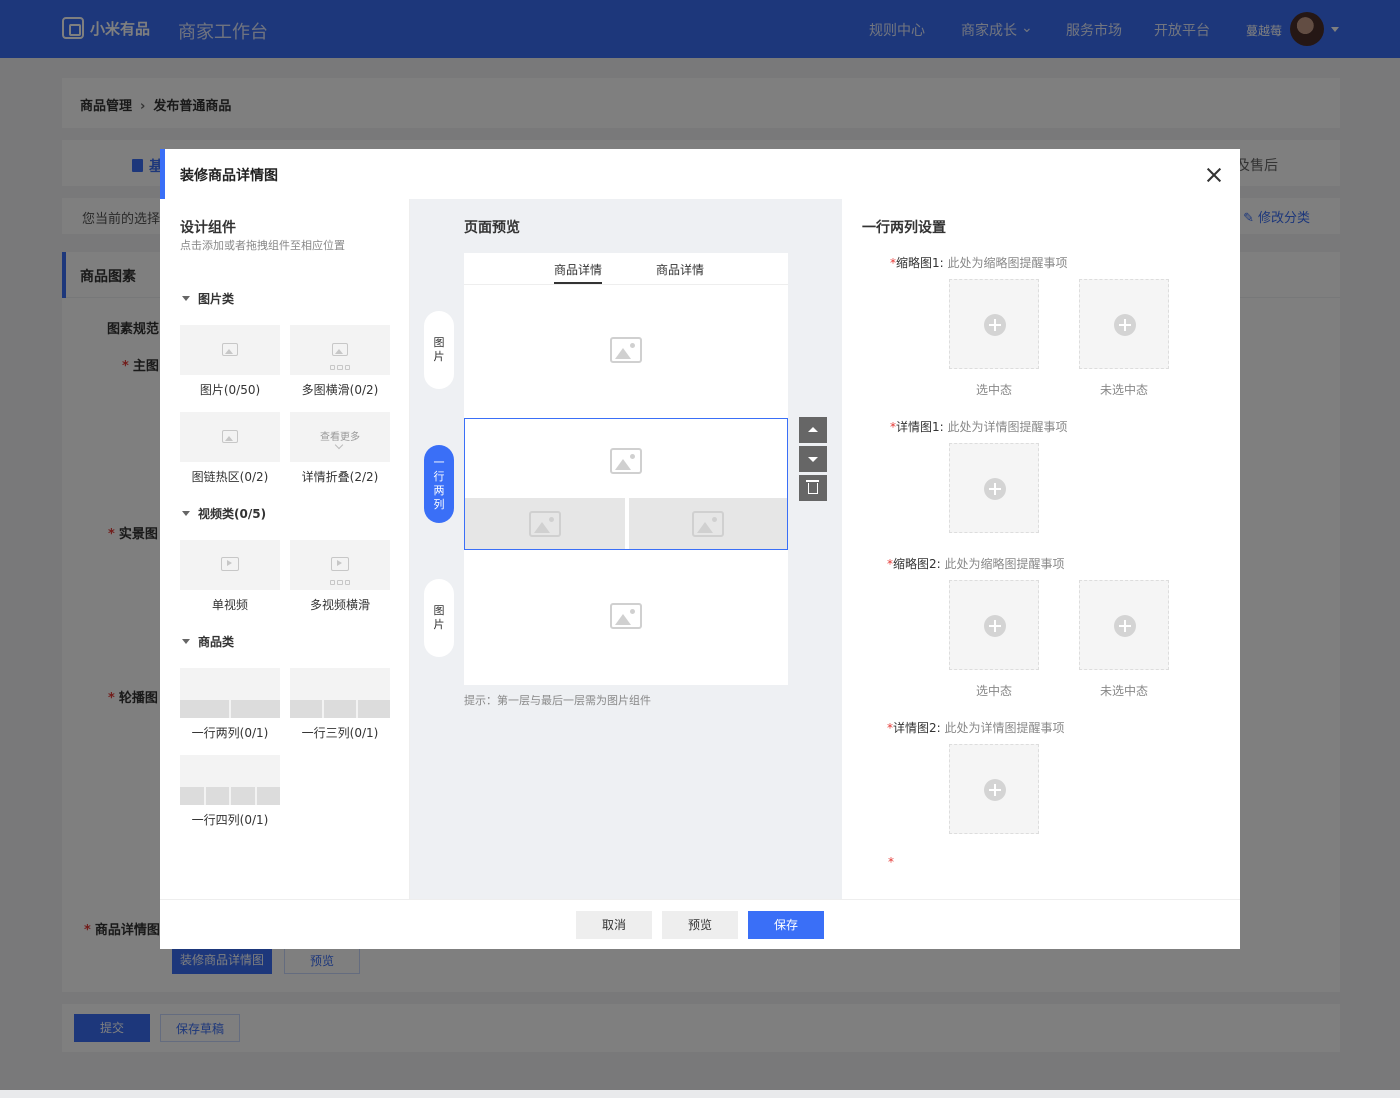 The width and height of the screenshot is (1400, 1098). I want to click on modal-accent-bar, so click(162, 174).